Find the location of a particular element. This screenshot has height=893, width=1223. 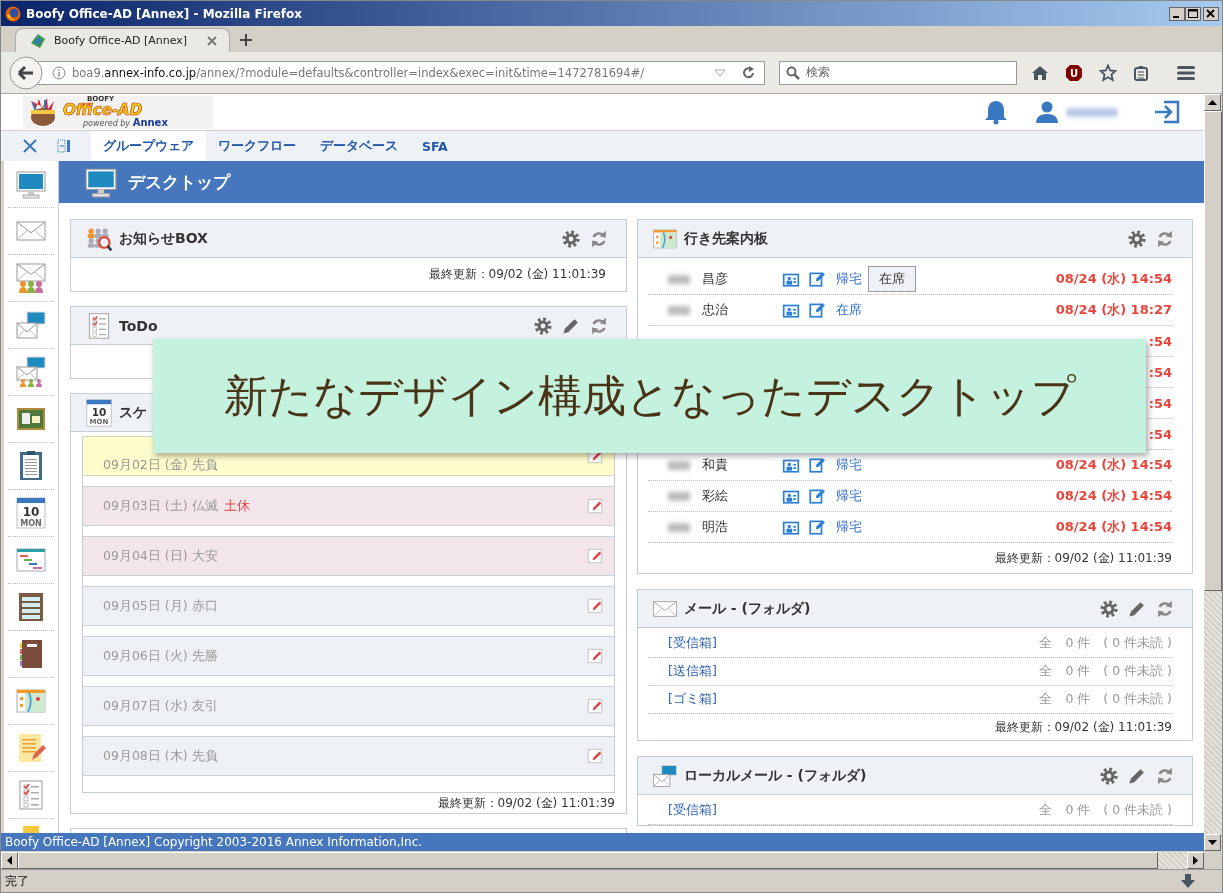

panel-toggle-icon is located at coordinates (64, 146).